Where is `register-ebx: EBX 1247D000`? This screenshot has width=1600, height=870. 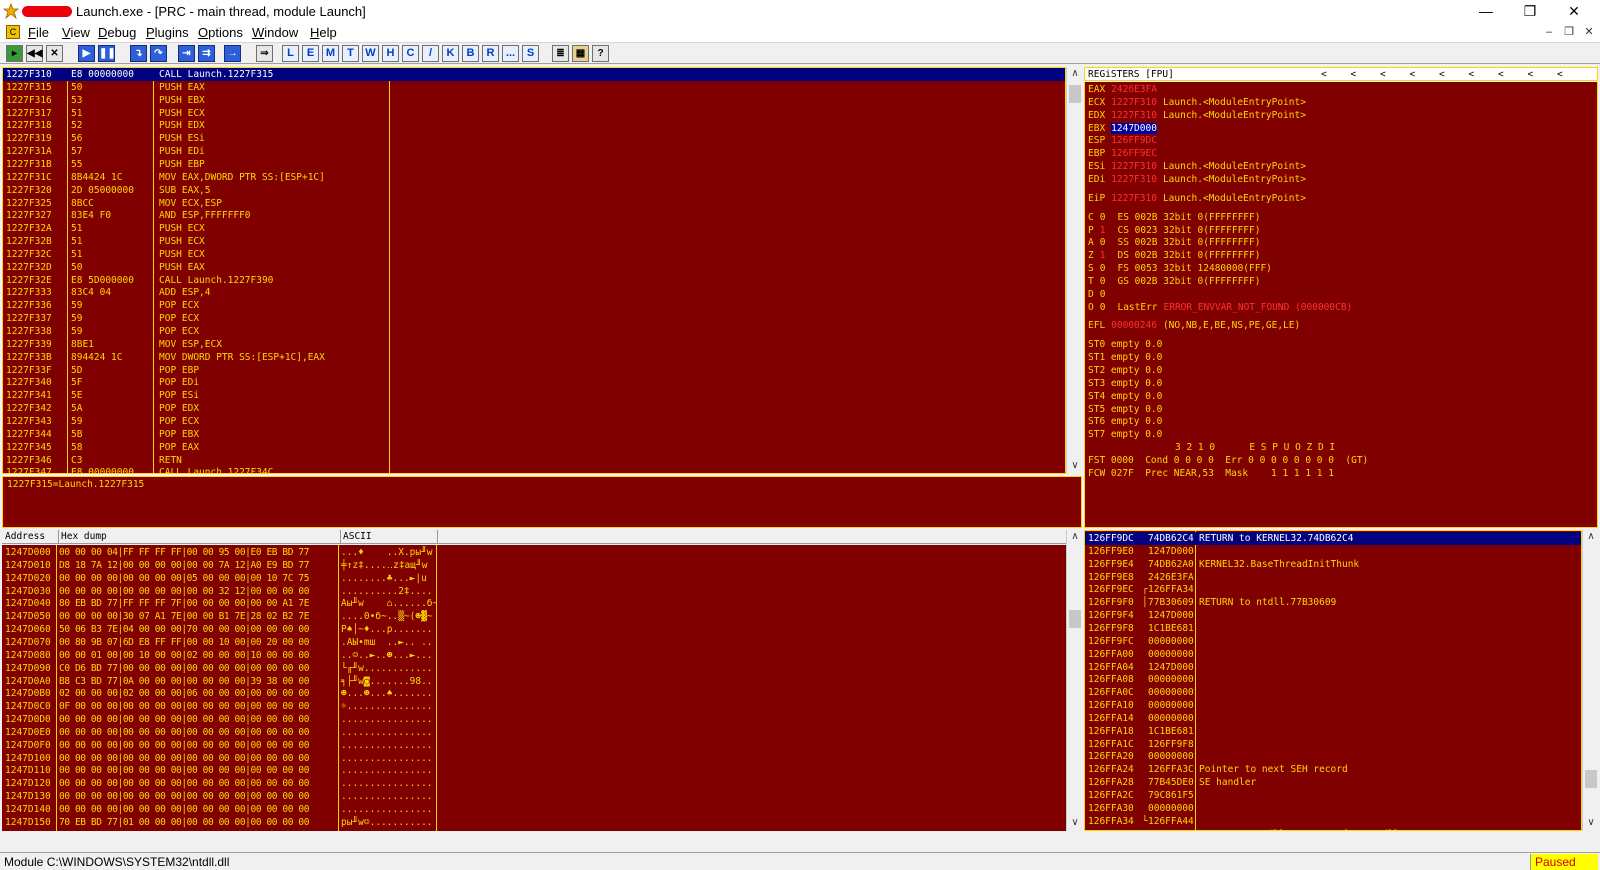 register-ebx: EBX 1247D000 is located at coordinates (1338, 128).